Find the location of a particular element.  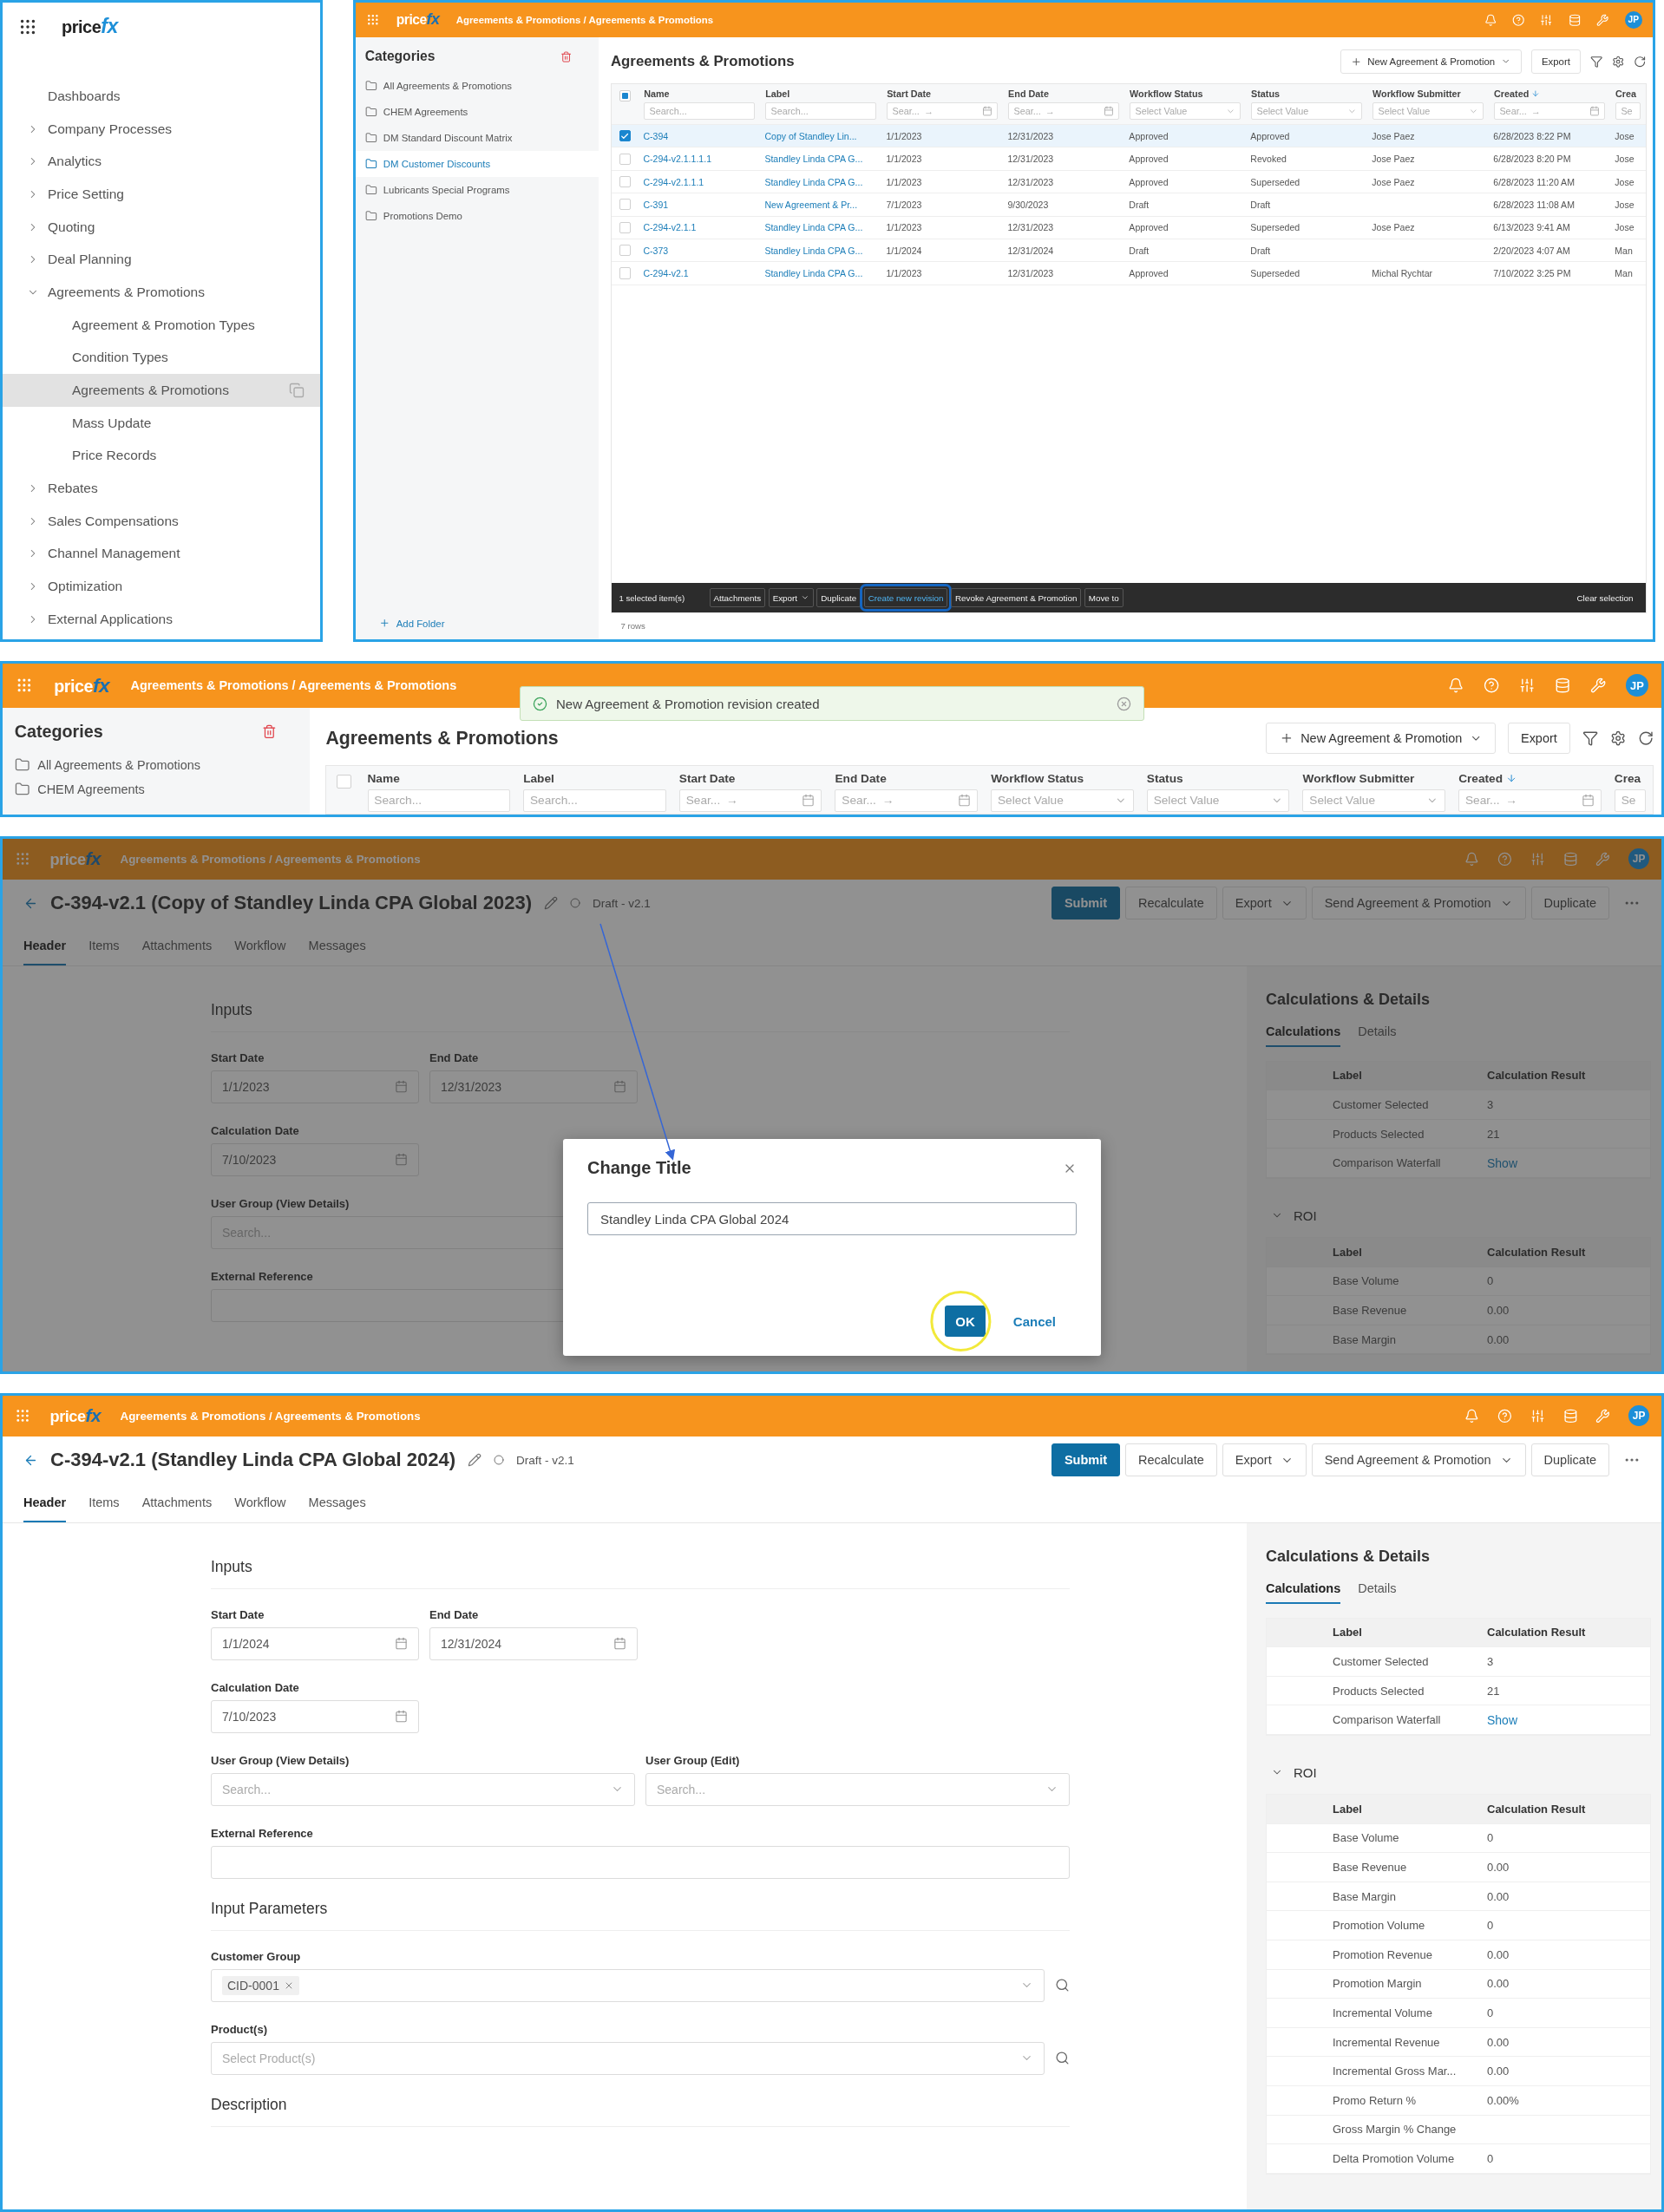

nav-item: Dashboards is located at coordinates (161, 96).